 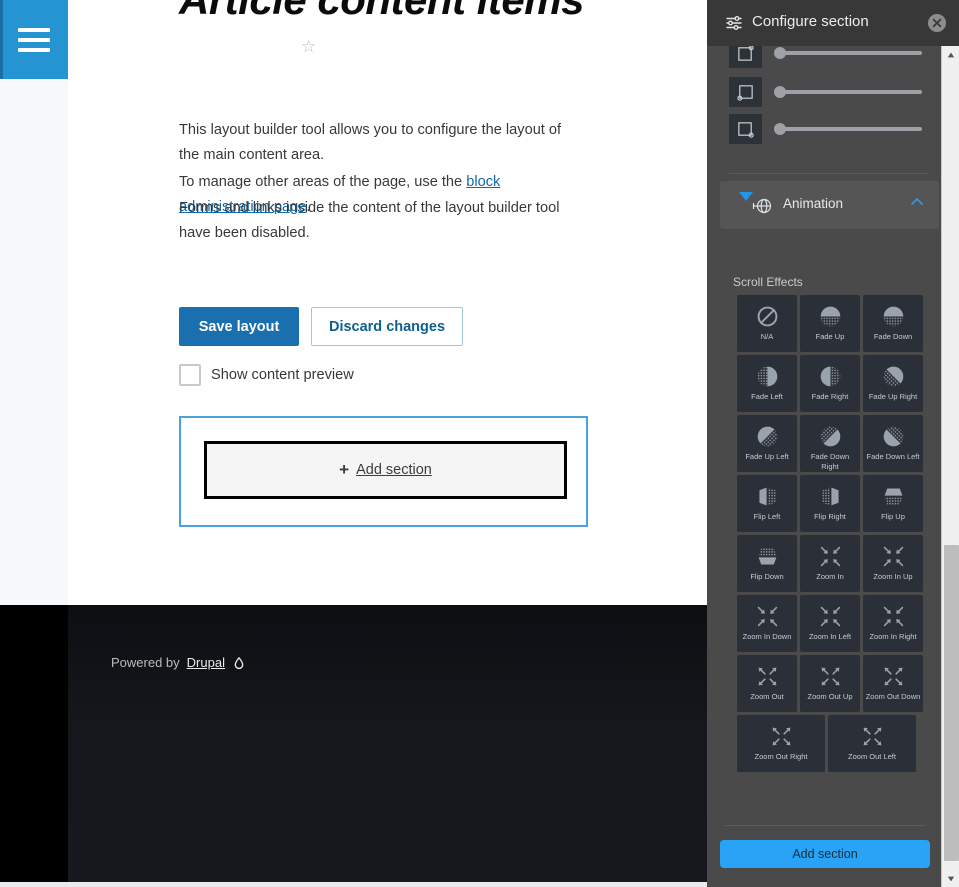 I want to click on scroll-effect-tile-flip-left: Flip Left, so click(x=767, y=503).